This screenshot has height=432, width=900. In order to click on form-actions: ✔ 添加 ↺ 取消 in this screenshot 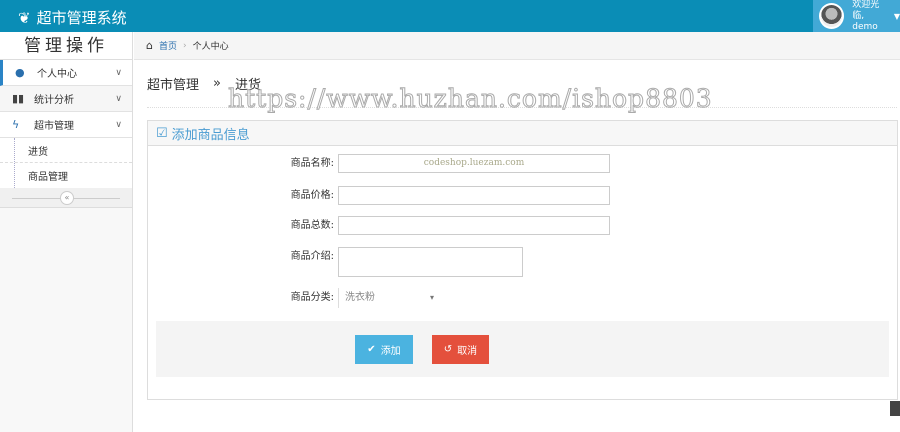, I will do `click(522, 349)`.